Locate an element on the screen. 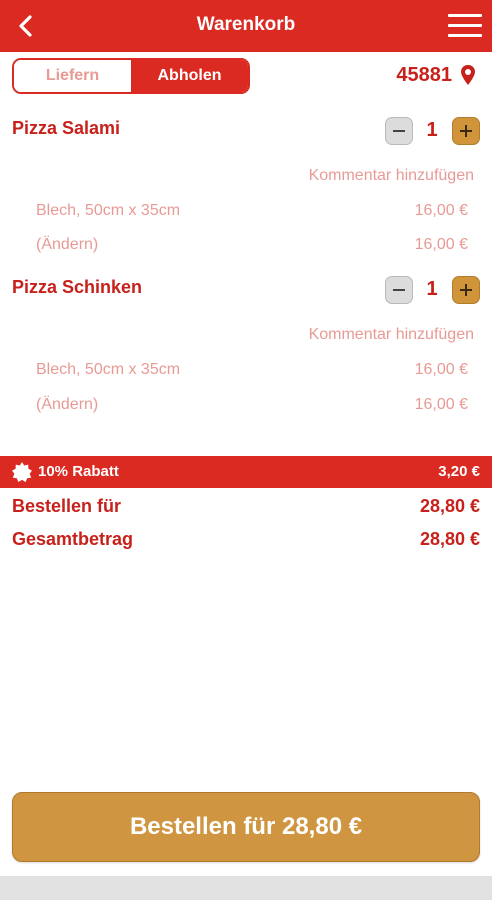  grand-total-value: 28,80 € is located at coordinates (449, 539).